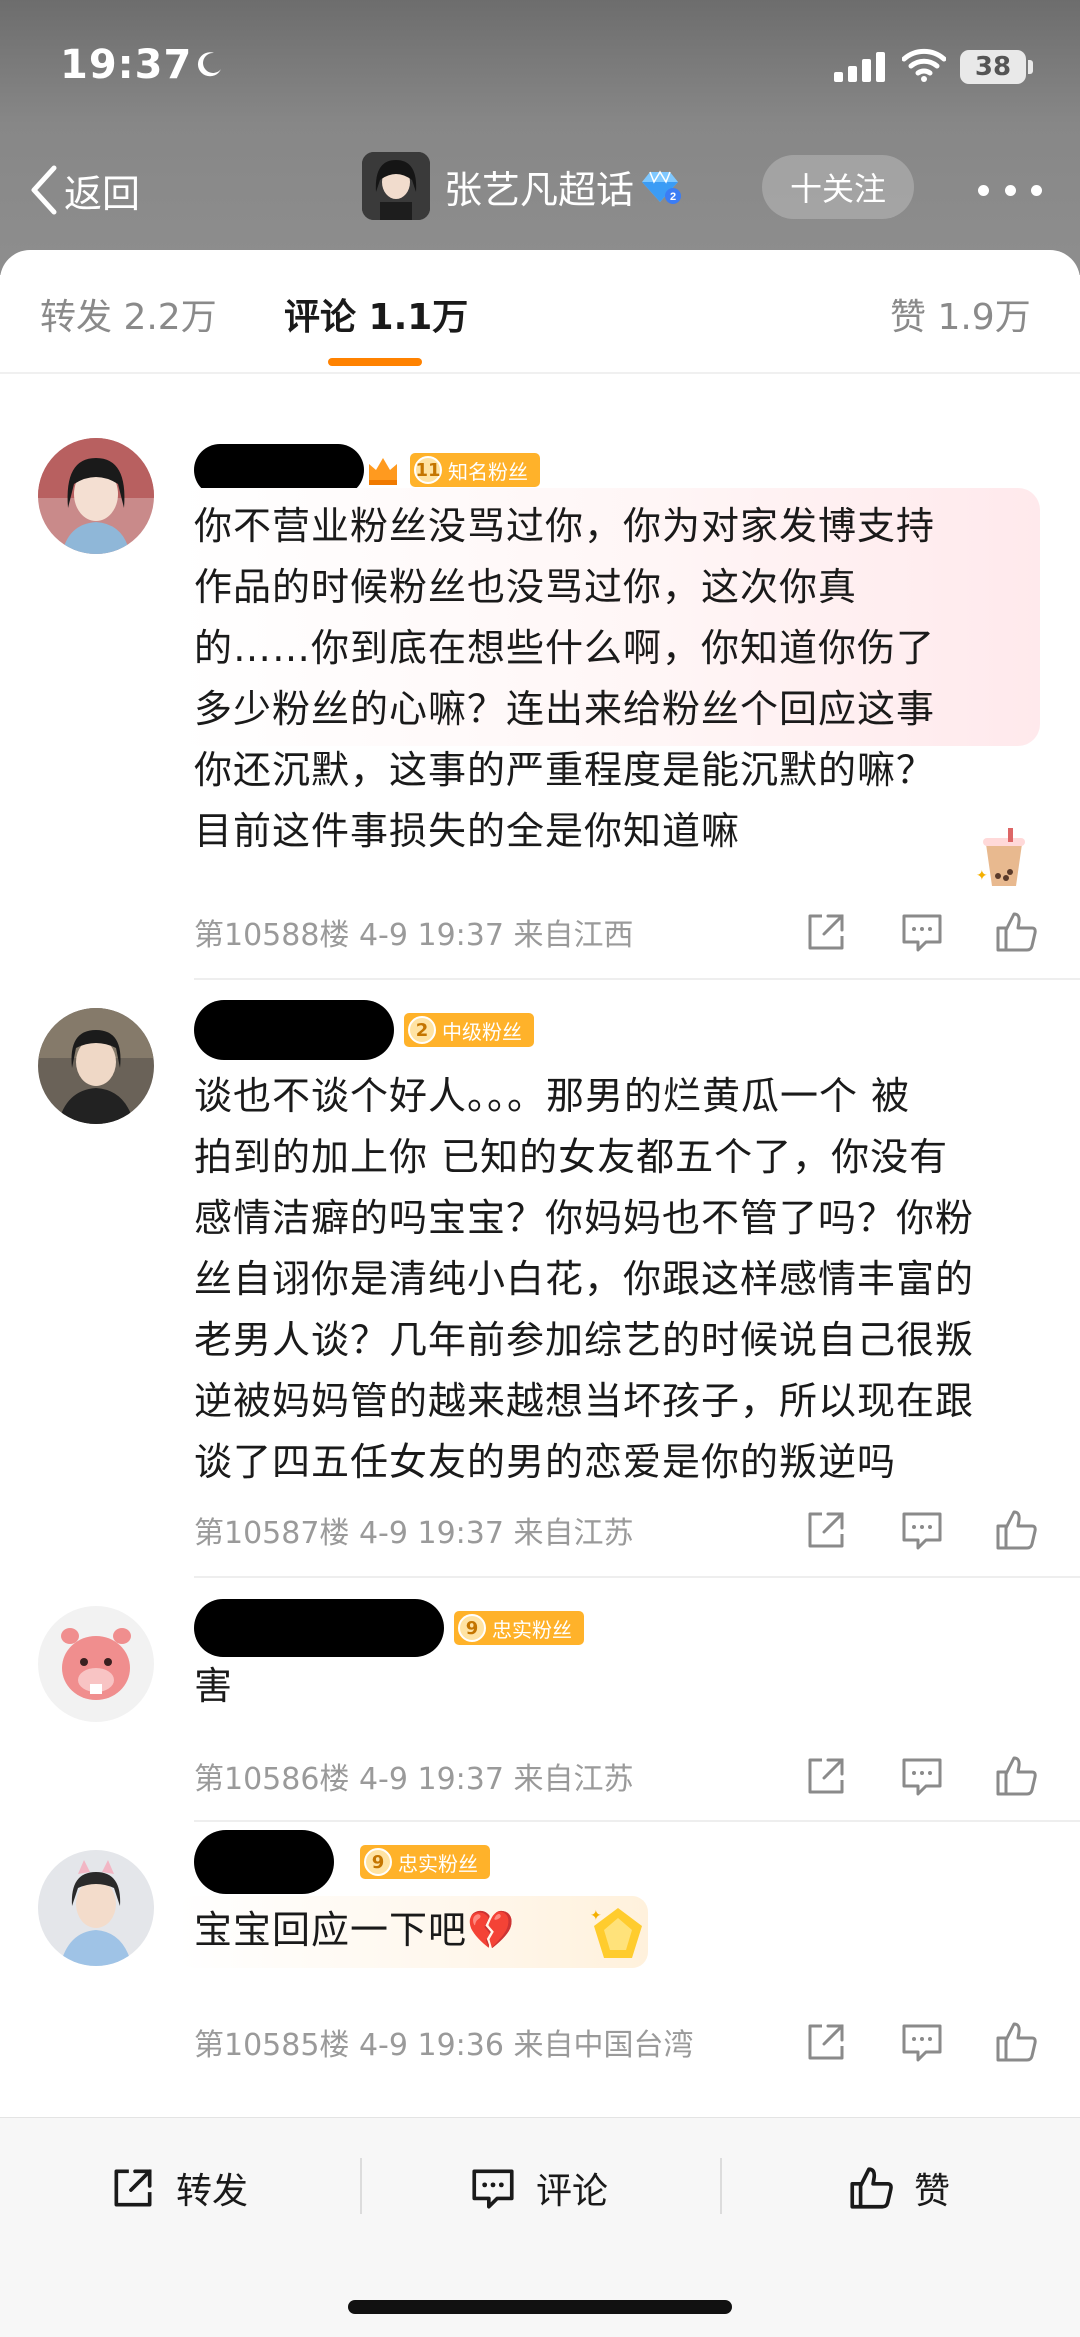  Describe the element at coordinates (960, 314) in the screenshot. I see `tab-likes: 赞 1.9万` at that location.